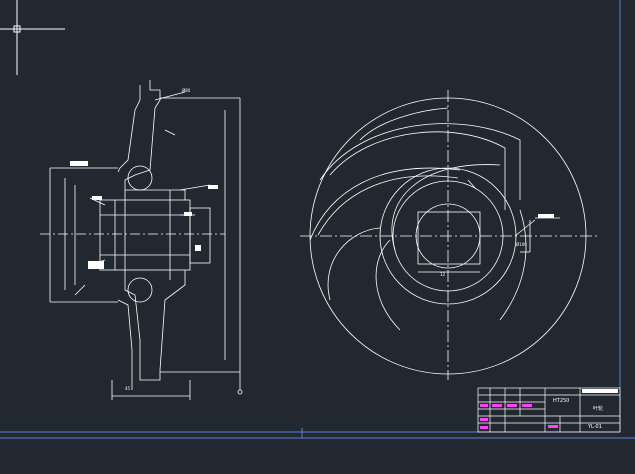 The height and width of the screenshot is (474, 635). Describe the element at coordinates (600, 391) in the screenshot. I see `tb-company-box` at that location.